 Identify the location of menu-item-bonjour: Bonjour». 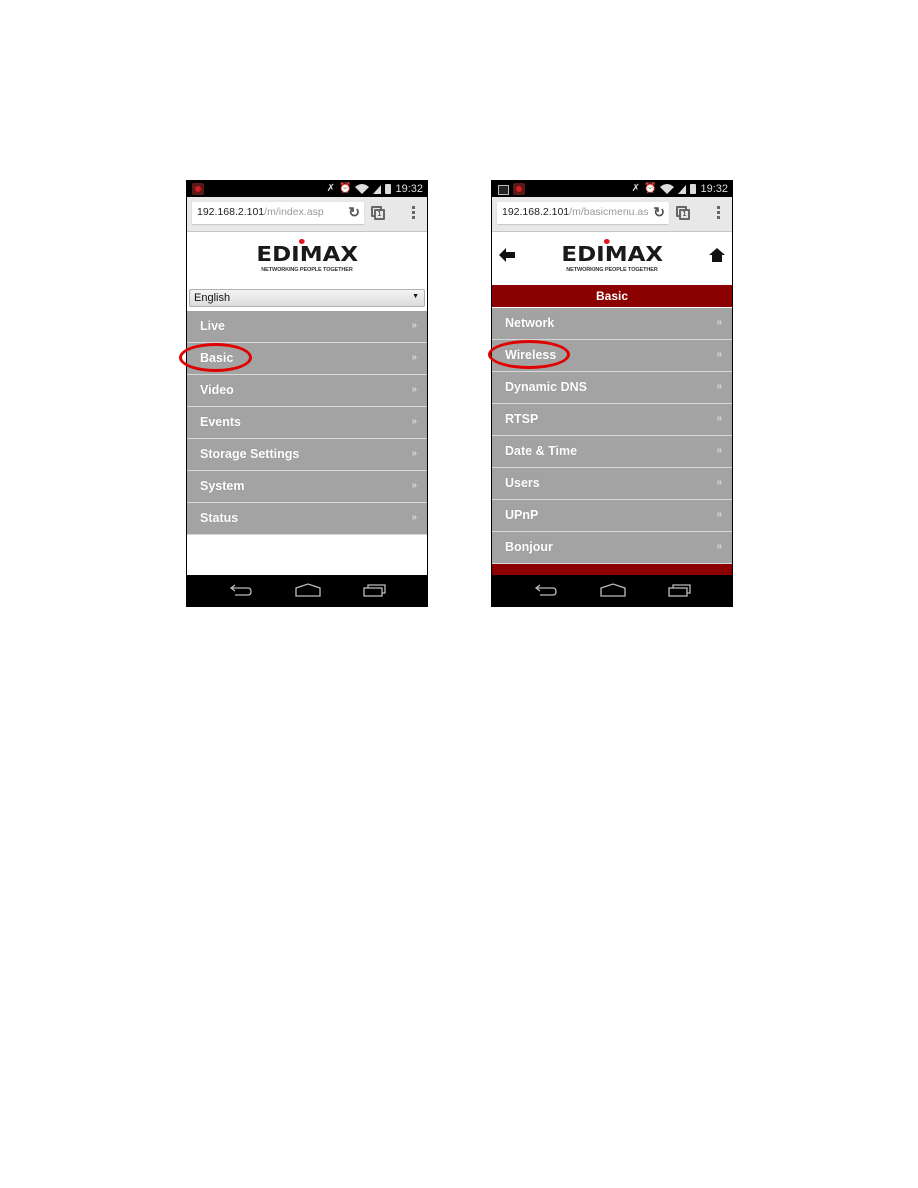
(612, 548).